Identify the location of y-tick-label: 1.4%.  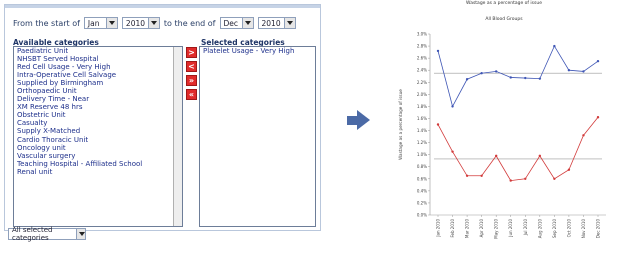
(422, 130).